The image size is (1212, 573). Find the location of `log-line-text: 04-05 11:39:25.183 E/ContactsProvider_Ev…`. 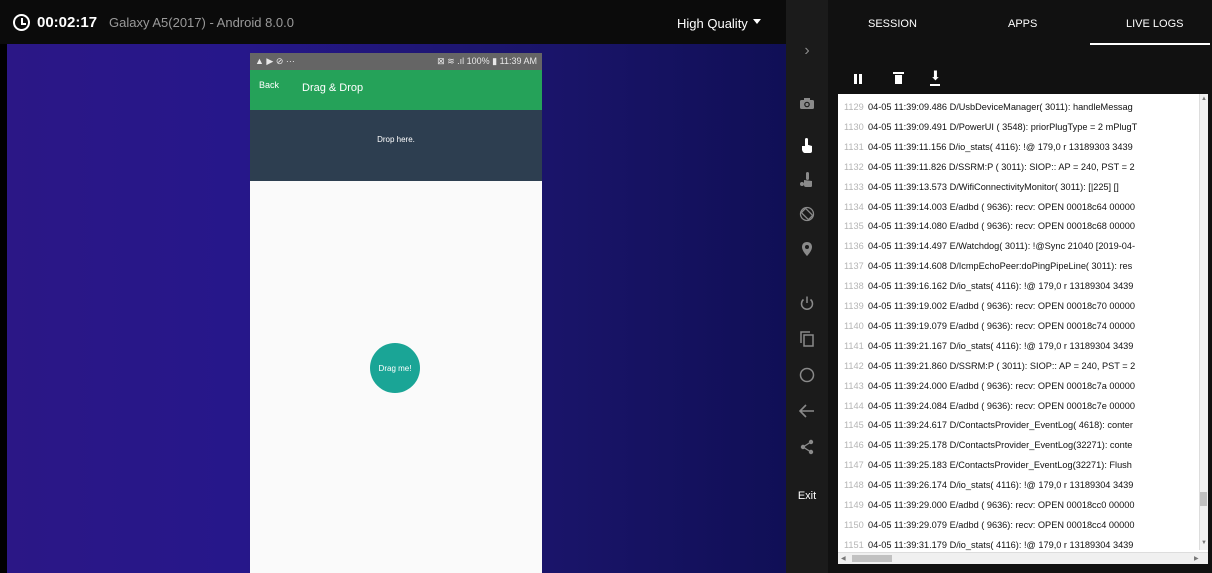

log-line-text: 04-05 11:39:25.183 E/ContactsProvider_Ev… is located at coordinates (1000, 465).